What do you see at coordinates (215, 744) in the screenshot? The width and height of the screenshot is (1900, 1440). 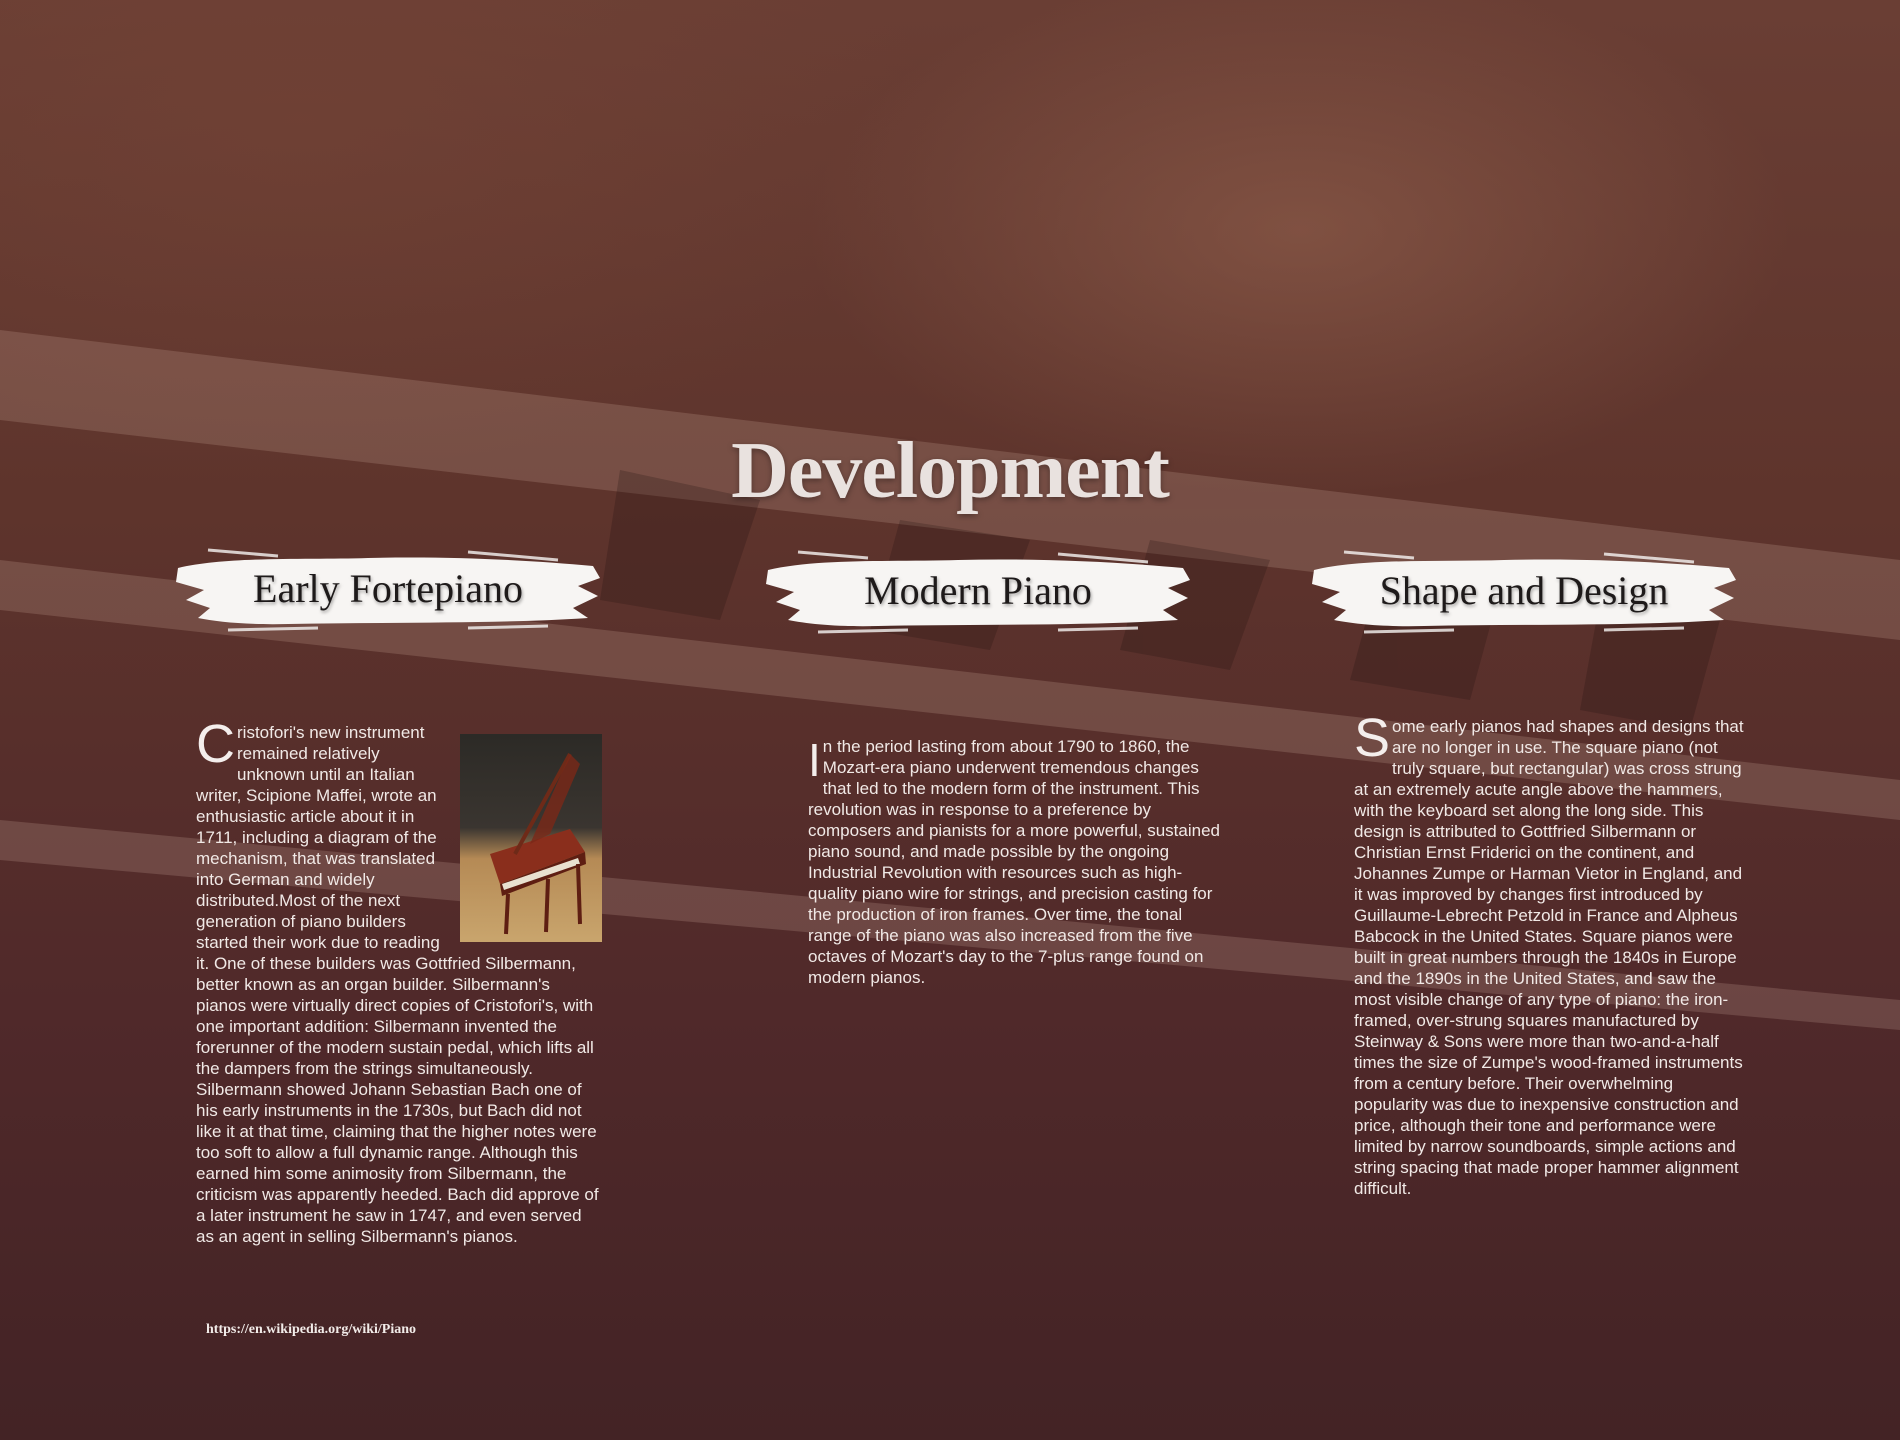 I see `dropcap: C` at bounding box center [215, 744].